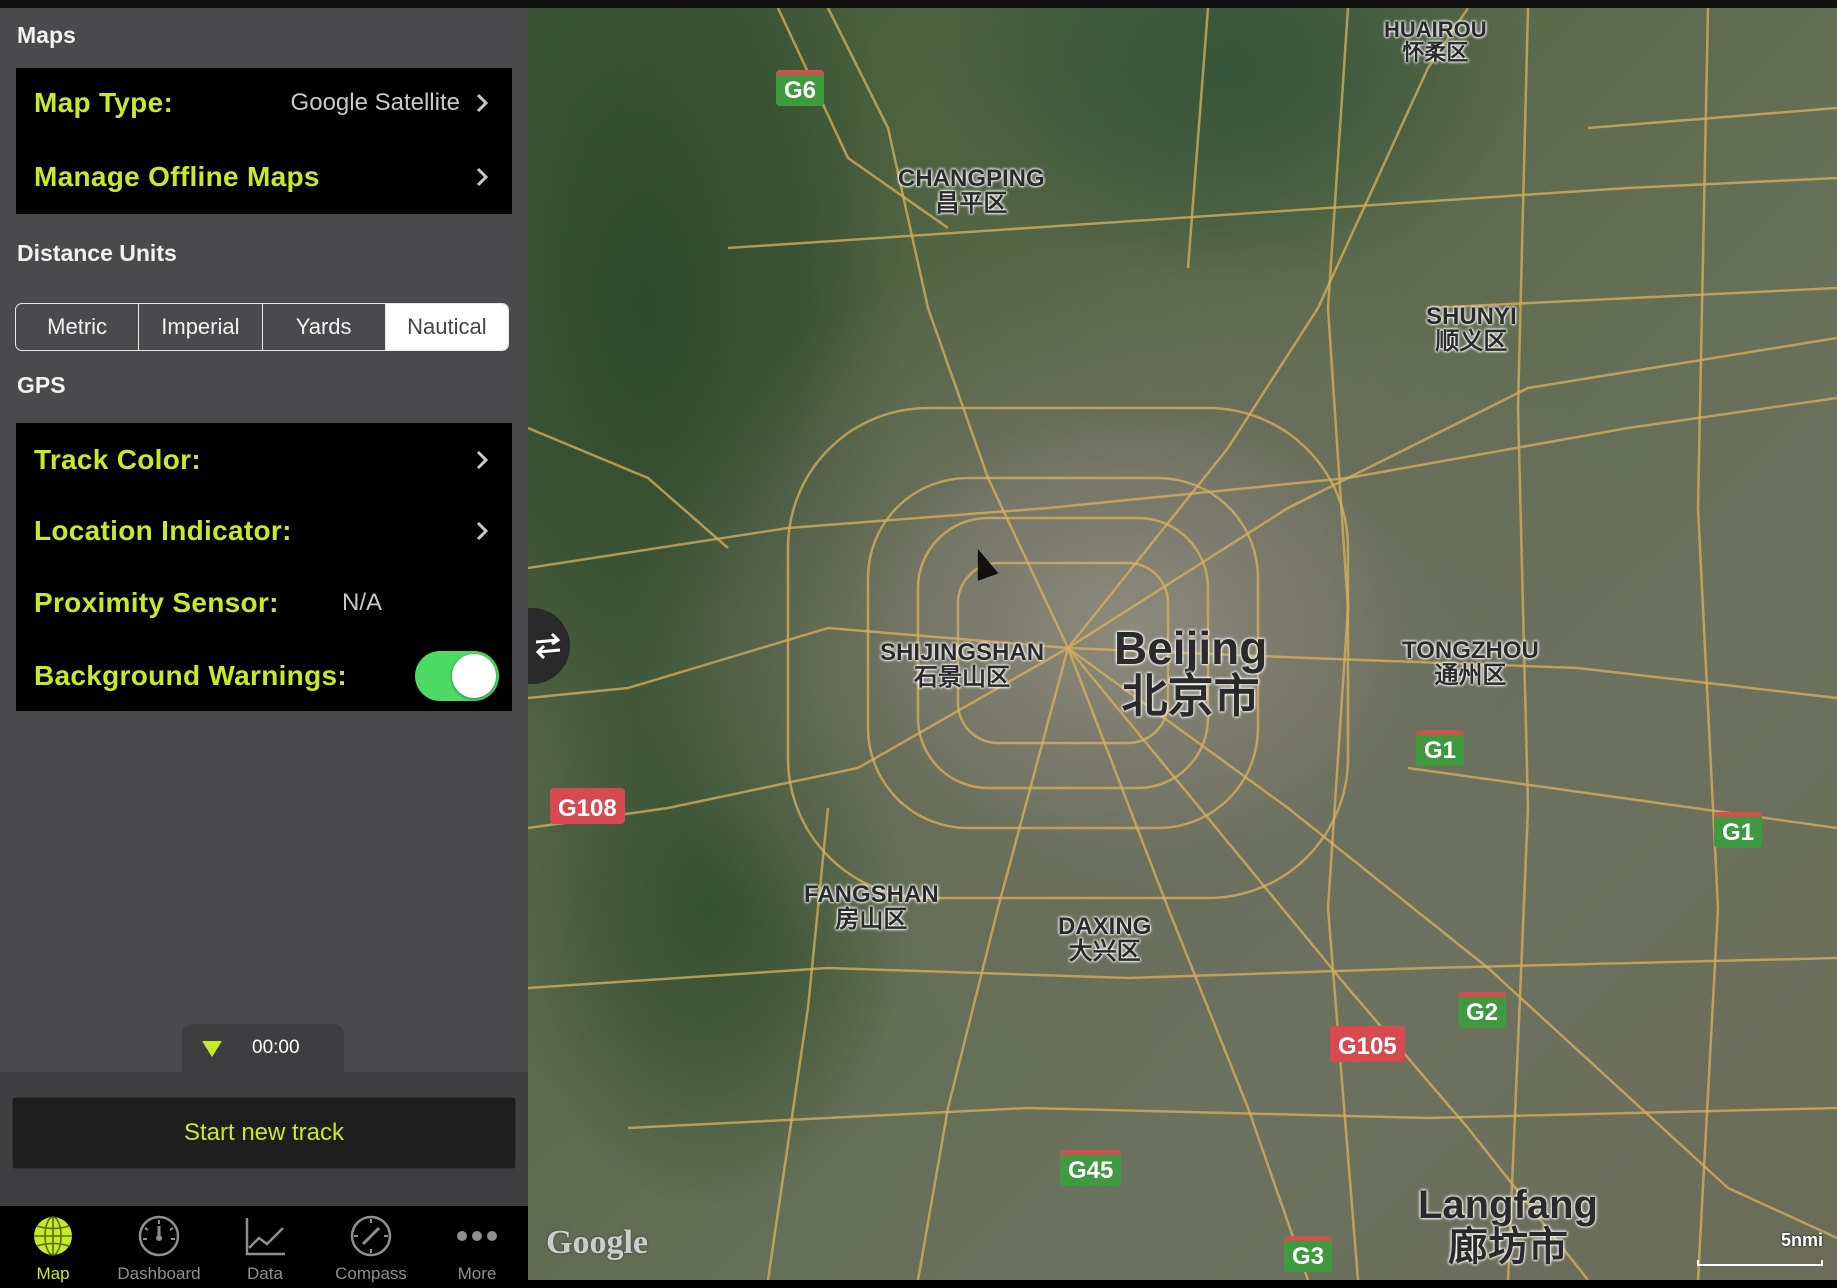 The height and width of the screenshot is (1288, 1837). I want to click on manage-offline-maps-row: Manage Offline Maps, so click(264, 177).